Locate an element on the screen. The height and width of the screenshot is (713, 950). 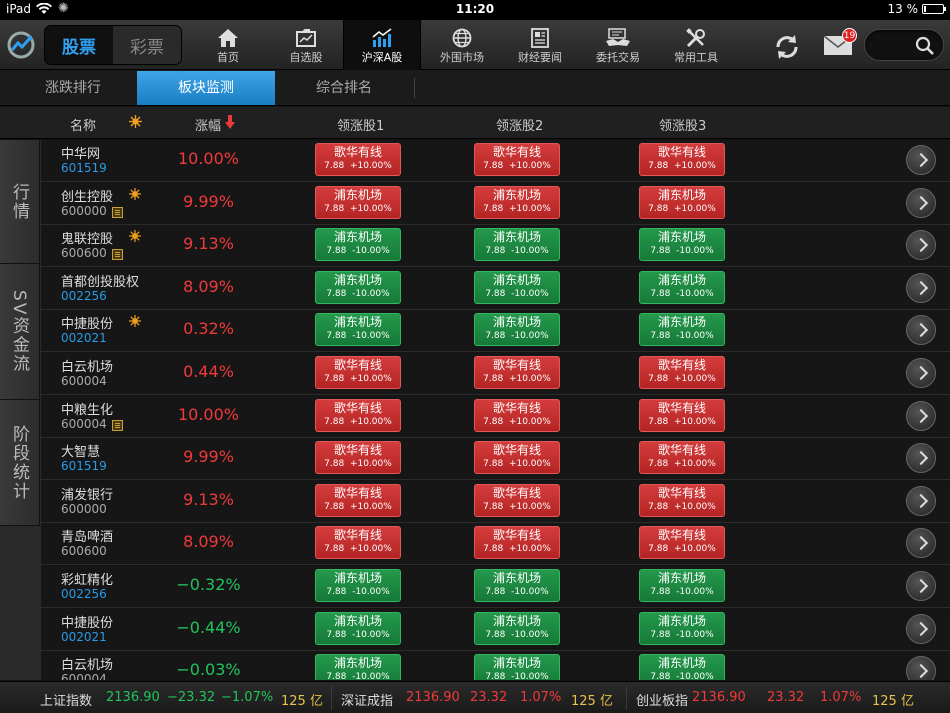
nav-finance-news: 财经要闻 is located at coordinates (540, 45).